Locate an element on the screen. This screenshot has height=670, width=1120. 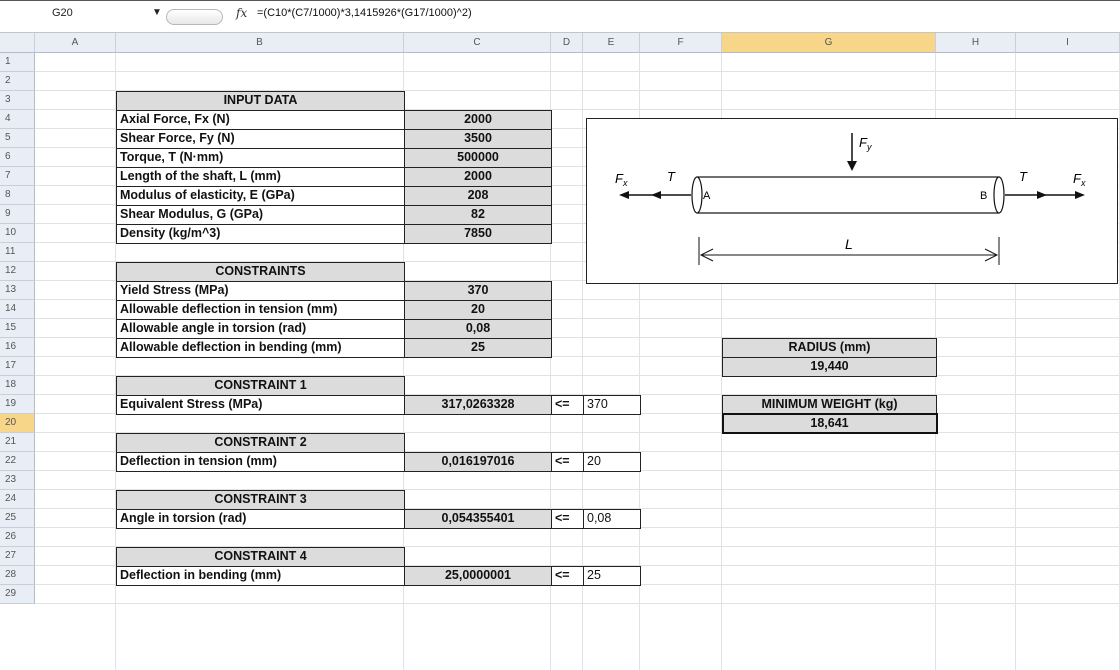
radius-label: RADIUS (mm) is located at coordinates (829, 348).